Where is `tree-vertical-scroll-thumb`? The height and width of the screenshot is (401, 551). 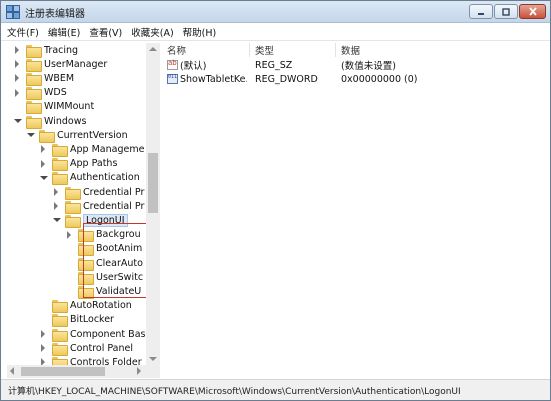
tree-vertical-scroll-thumb is located at coordinates (153, 183).